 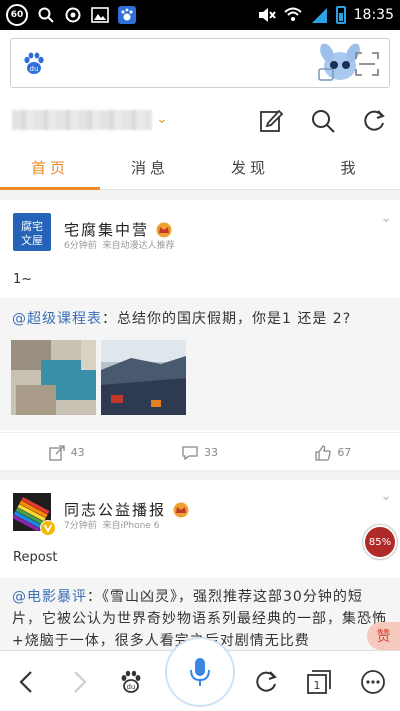 What do you see at coordinates (323, 452) in the screenshot?
I see `thumbs-up-icon` at bounding box center [323, 452].